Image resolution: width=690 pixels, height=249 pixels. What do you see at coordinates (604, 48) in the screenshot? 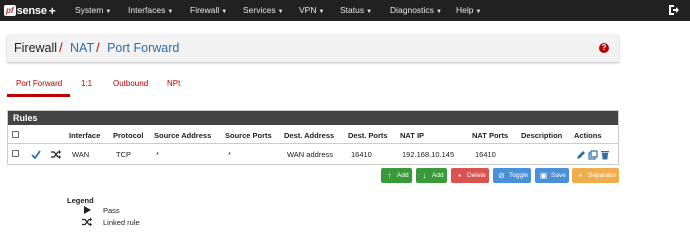
I see `help-icon: ?` at bounding box center [604, 48].